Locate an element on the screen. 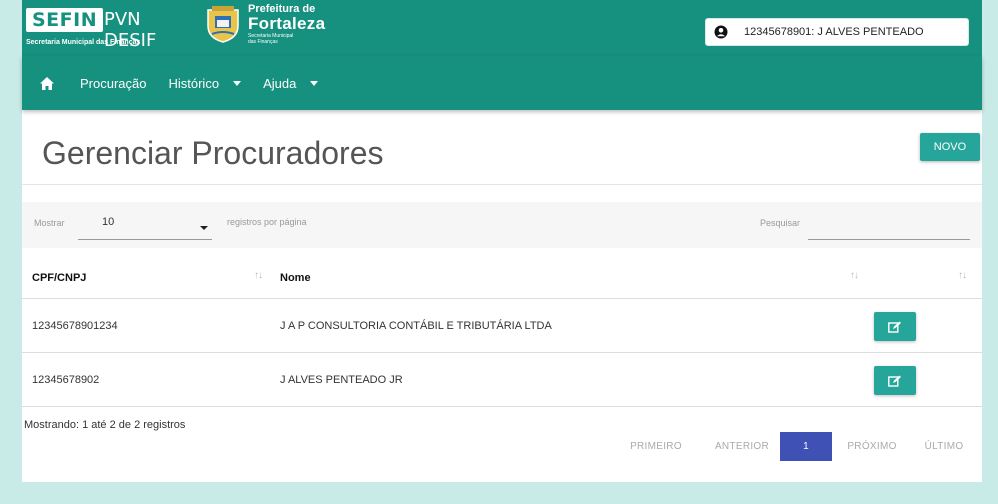 This screenshot has width=998, height=504. main-navbar: Procuração Histórico Ajuda is located at coordinates (502, 83).